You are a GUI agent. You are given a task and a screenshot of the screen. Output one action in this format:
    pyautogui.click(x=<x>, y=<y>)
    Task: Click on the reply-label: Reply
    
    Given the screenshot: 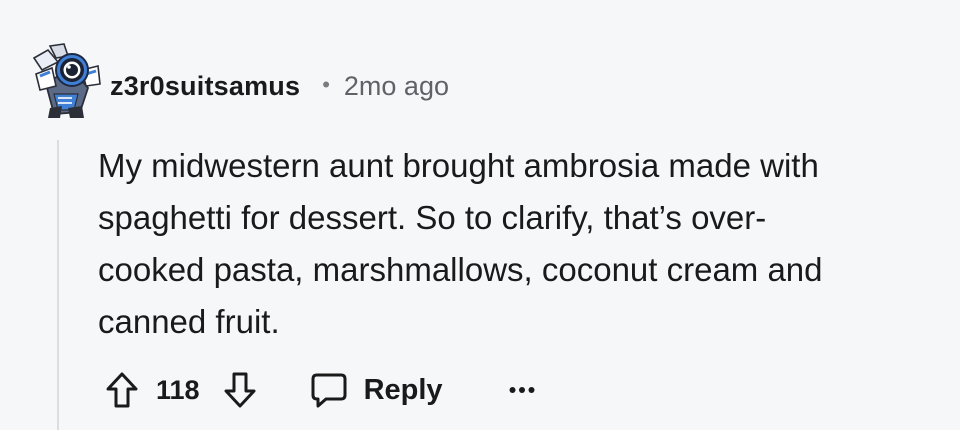 What is the action you would take?
    pyautogui.click(x=403, y=389)
    